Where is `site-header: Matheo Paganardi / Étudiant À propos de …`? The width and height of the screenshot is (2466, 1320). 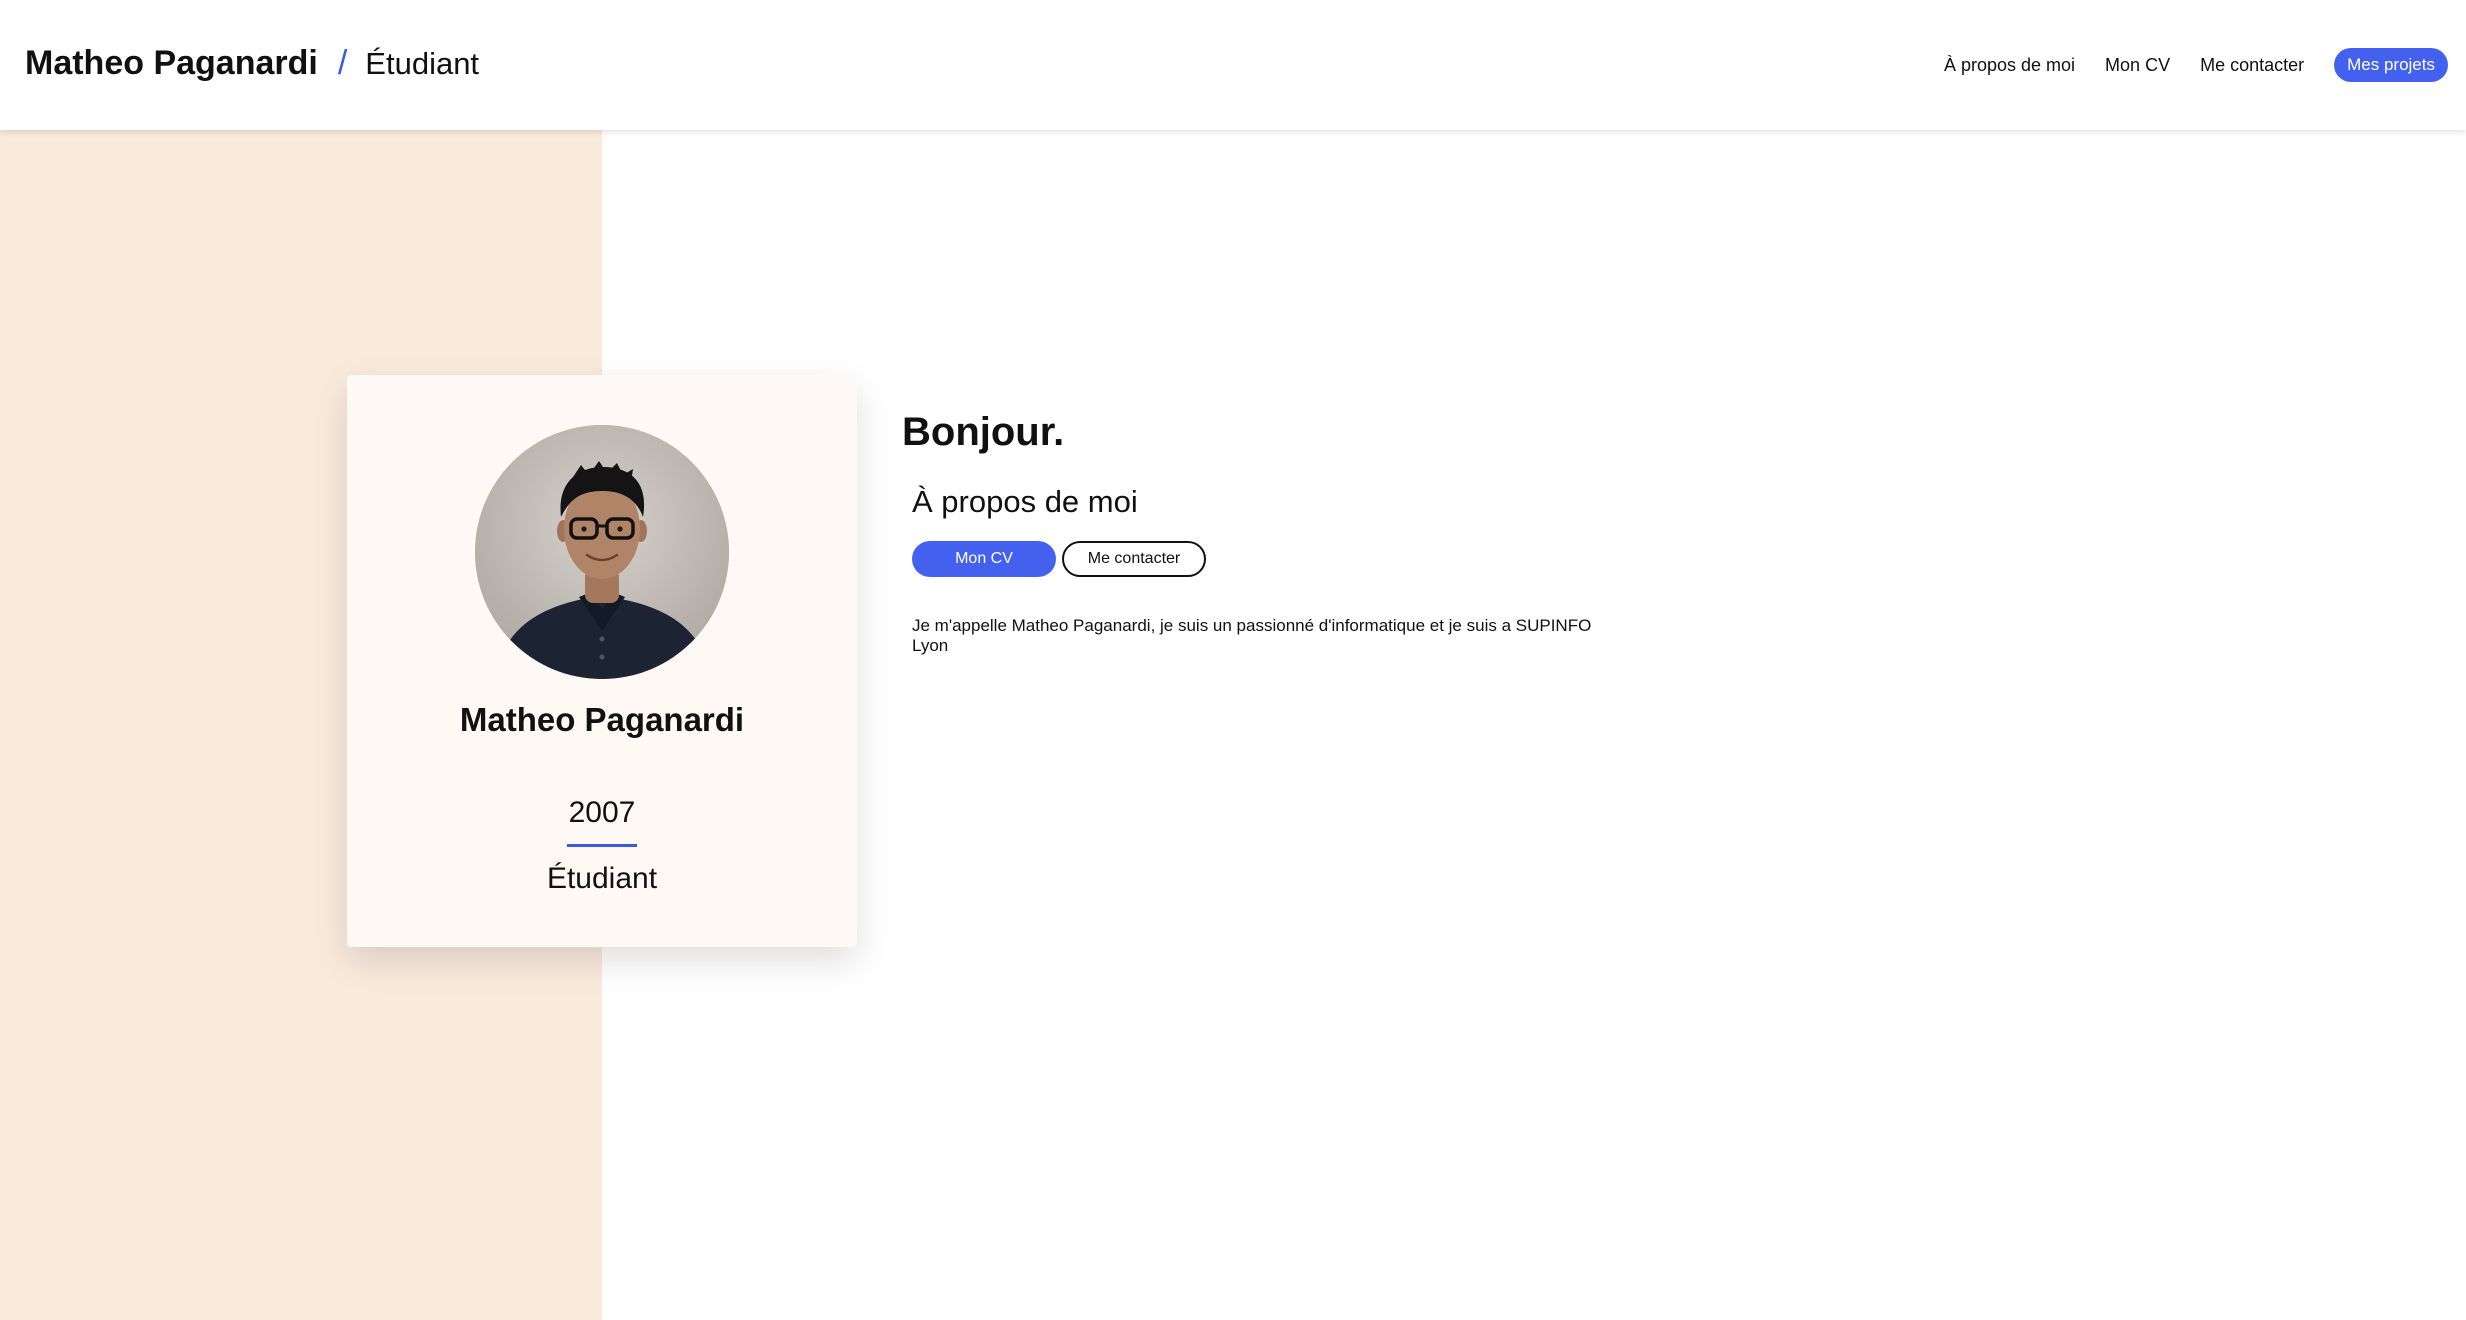 site-header: Matheo Paganardi / Étudiant À propos de … is located at coordinates (1233, 65).